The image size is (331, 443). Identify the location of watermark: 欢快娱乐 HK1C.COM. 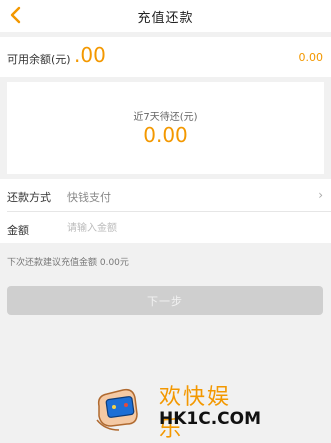
(177, 409).